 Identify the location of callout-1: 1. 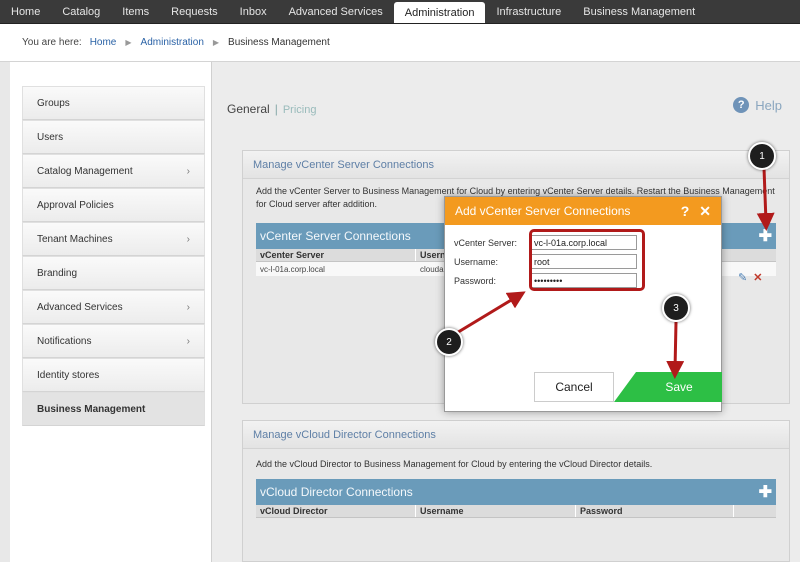
(762, 156).